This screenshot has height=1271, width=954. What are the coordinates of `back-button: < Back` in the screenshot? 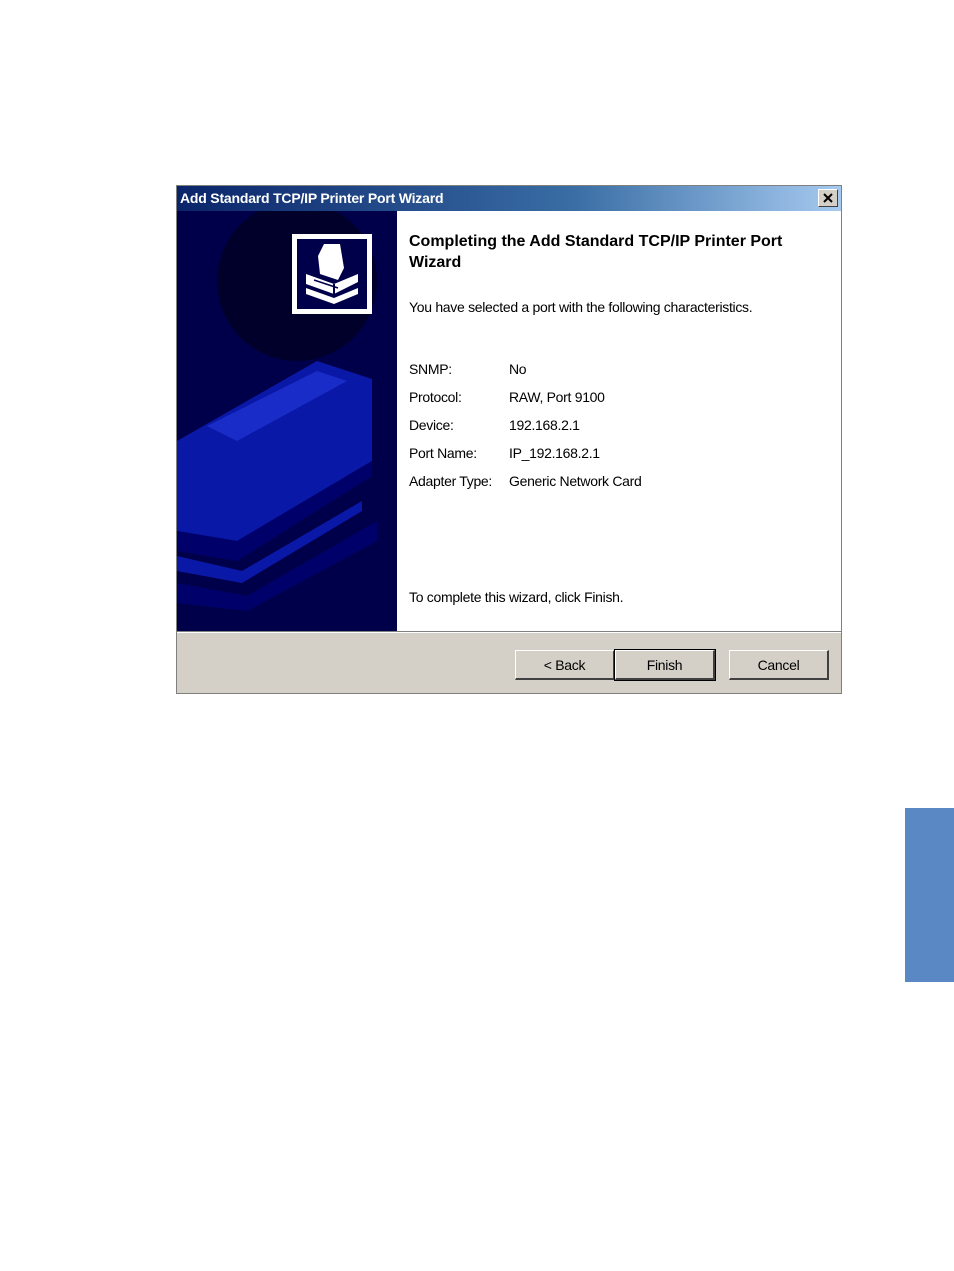 It's located at (565, 665).